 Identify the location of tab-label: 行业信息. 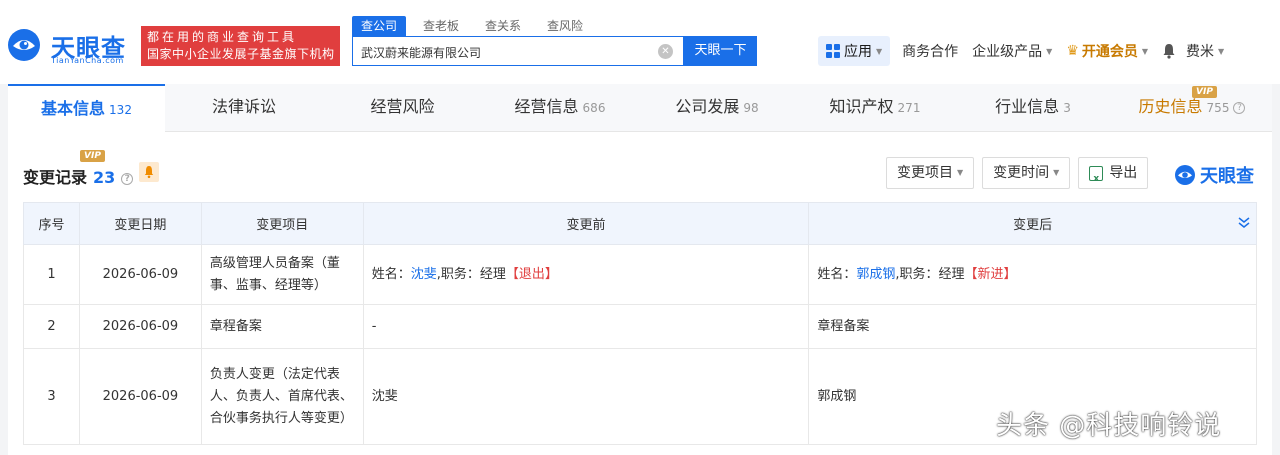
(1027, 106).